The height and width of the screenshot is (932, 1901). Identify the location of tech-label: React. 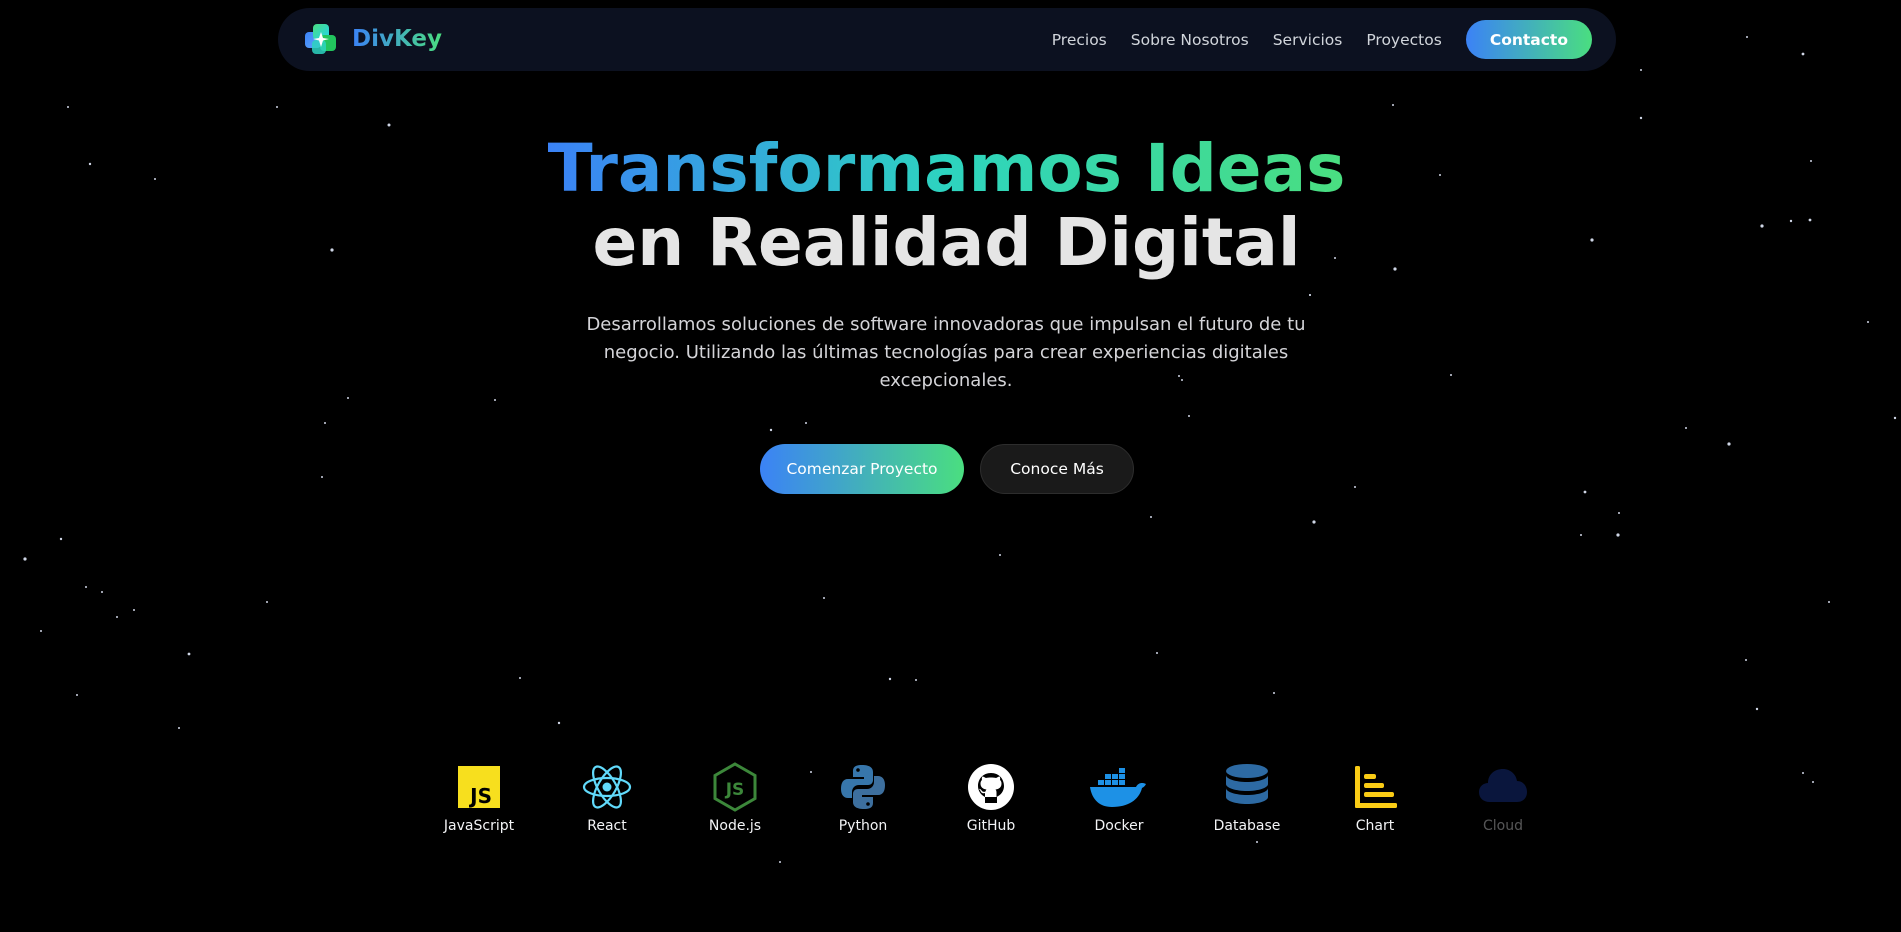
(607, 826).